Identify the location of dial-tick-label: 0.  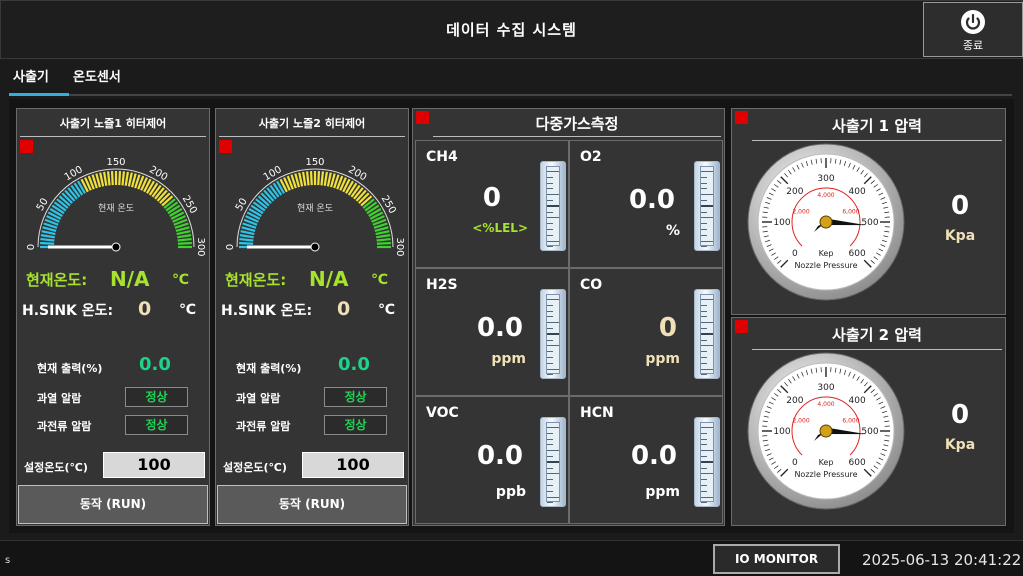
(795, 463).